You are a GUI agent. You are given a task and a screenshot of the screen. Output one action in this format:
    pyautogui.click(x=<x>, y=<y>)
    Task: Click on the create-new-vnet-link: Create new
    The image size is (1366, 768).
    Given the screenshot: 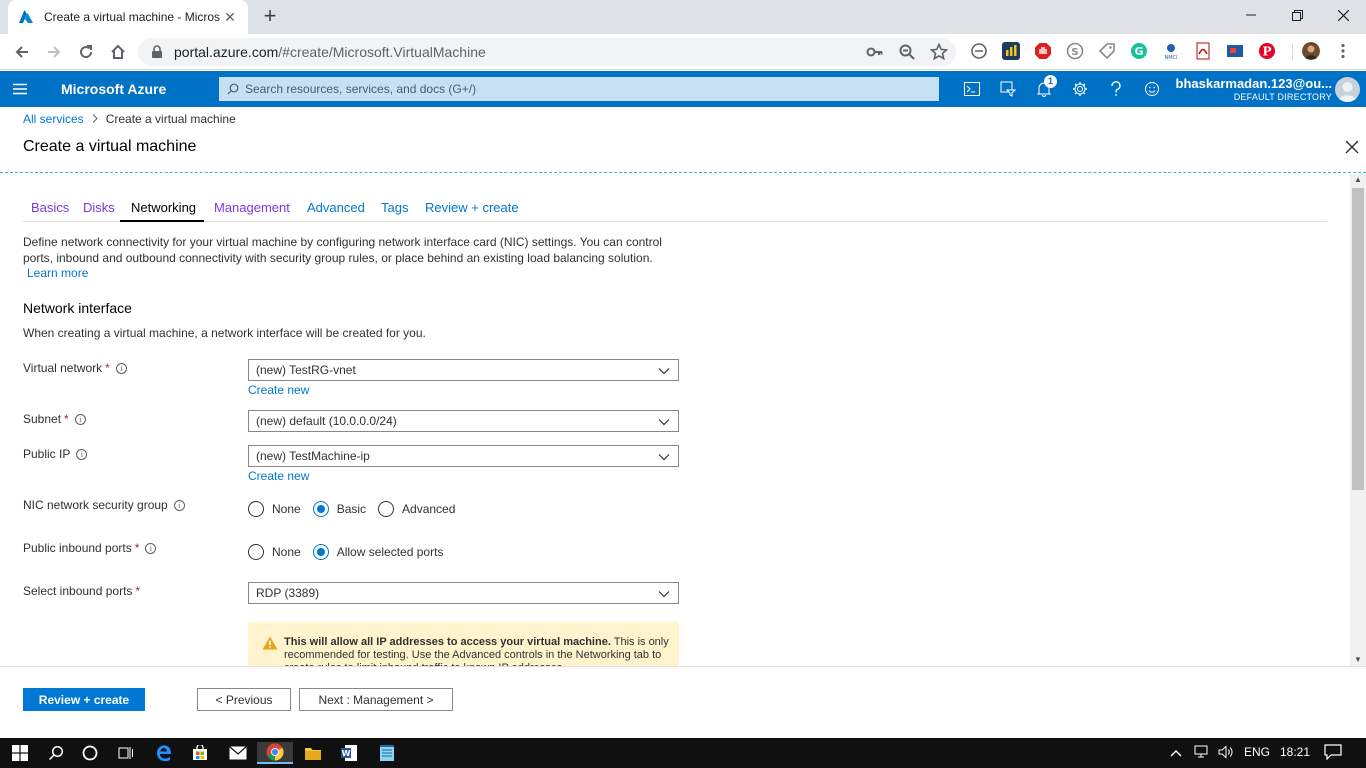 What is the action you would take?
    pyautogui.click(x=278, y=390)
    